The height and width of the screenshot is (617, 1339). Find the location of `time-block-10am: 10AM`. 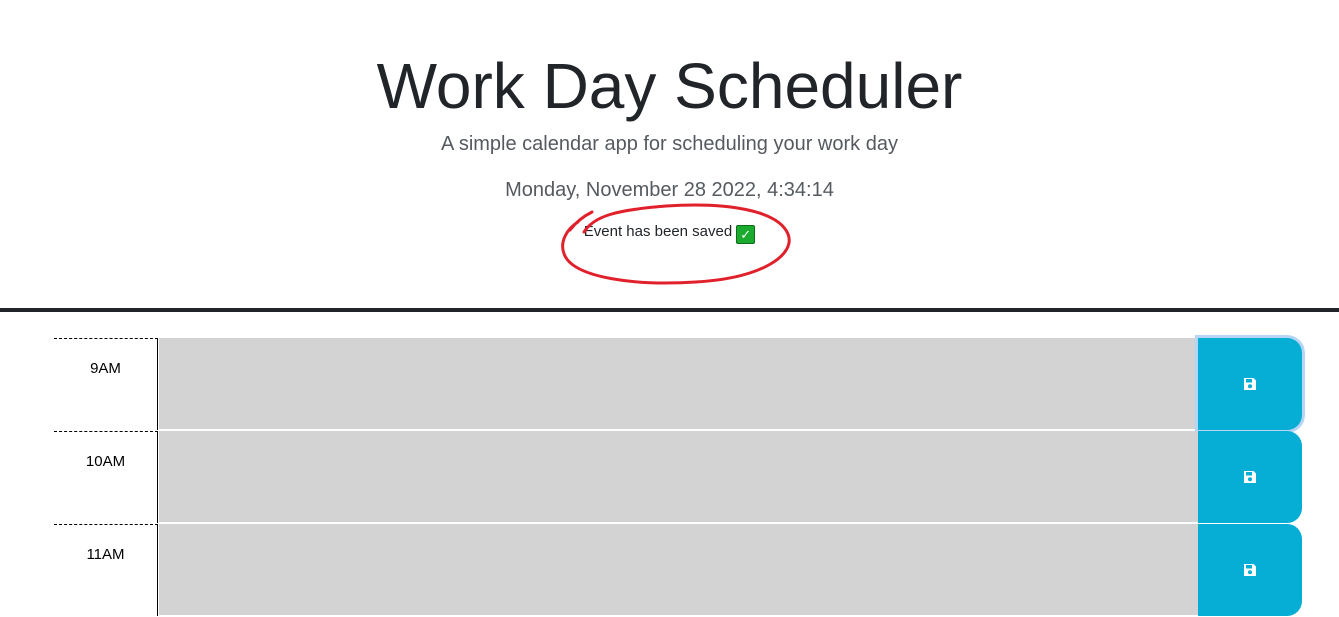

time-block-10am: 10AM is located at coordinates (678, 477).